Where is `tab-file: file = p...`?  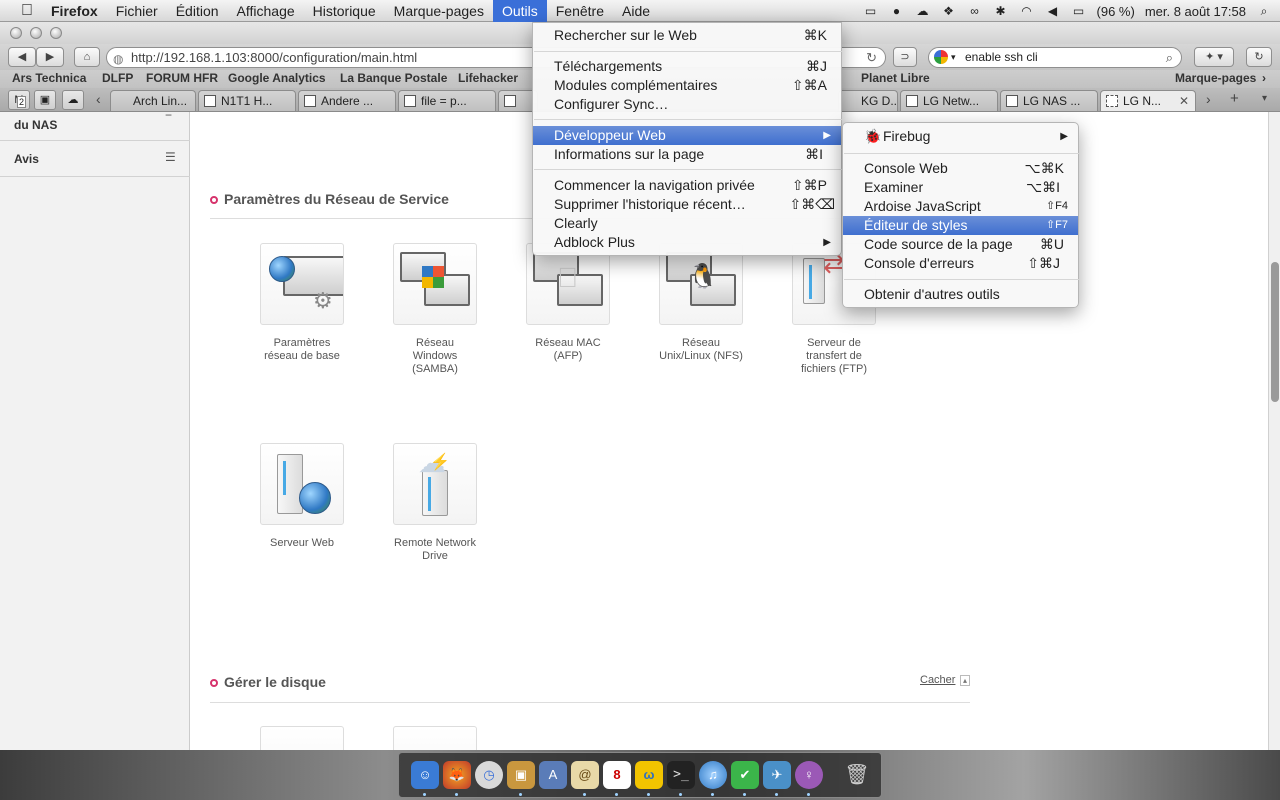 tab-file: file = p... is located at coordinates (447, 100).